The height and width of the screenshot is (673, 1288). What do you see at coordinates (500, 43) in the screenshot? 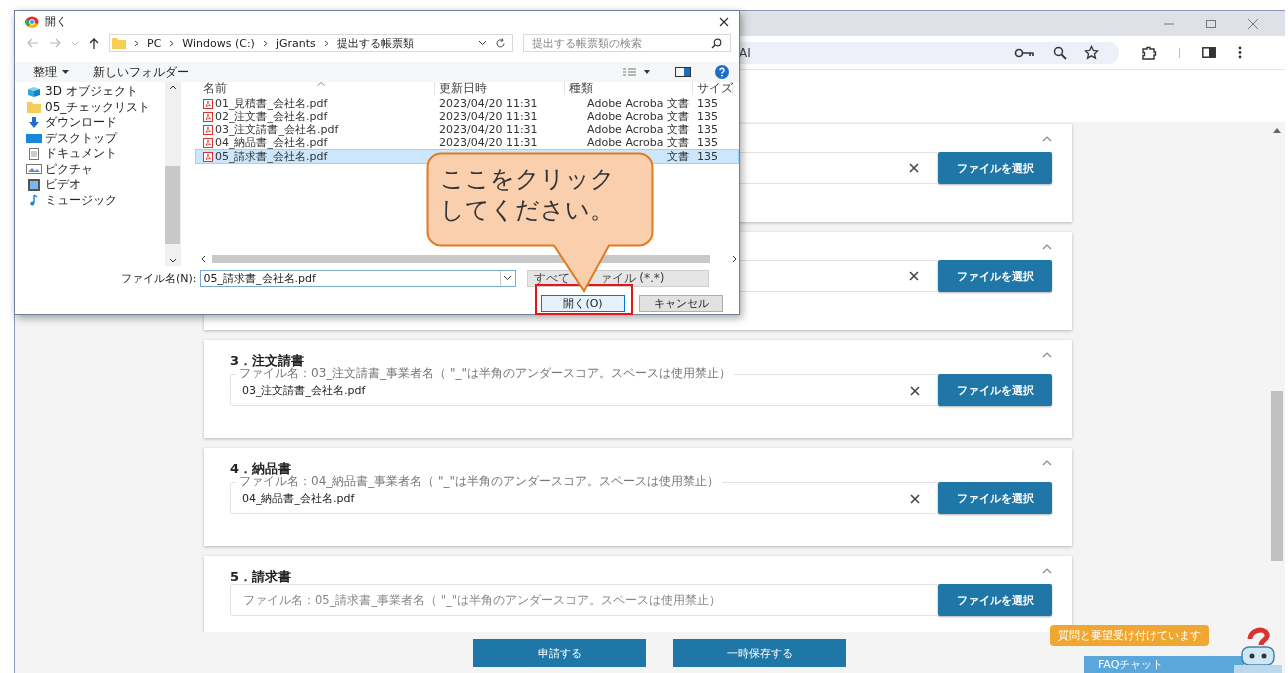
I see `refresh-icon` at bounding box center [500, 43].